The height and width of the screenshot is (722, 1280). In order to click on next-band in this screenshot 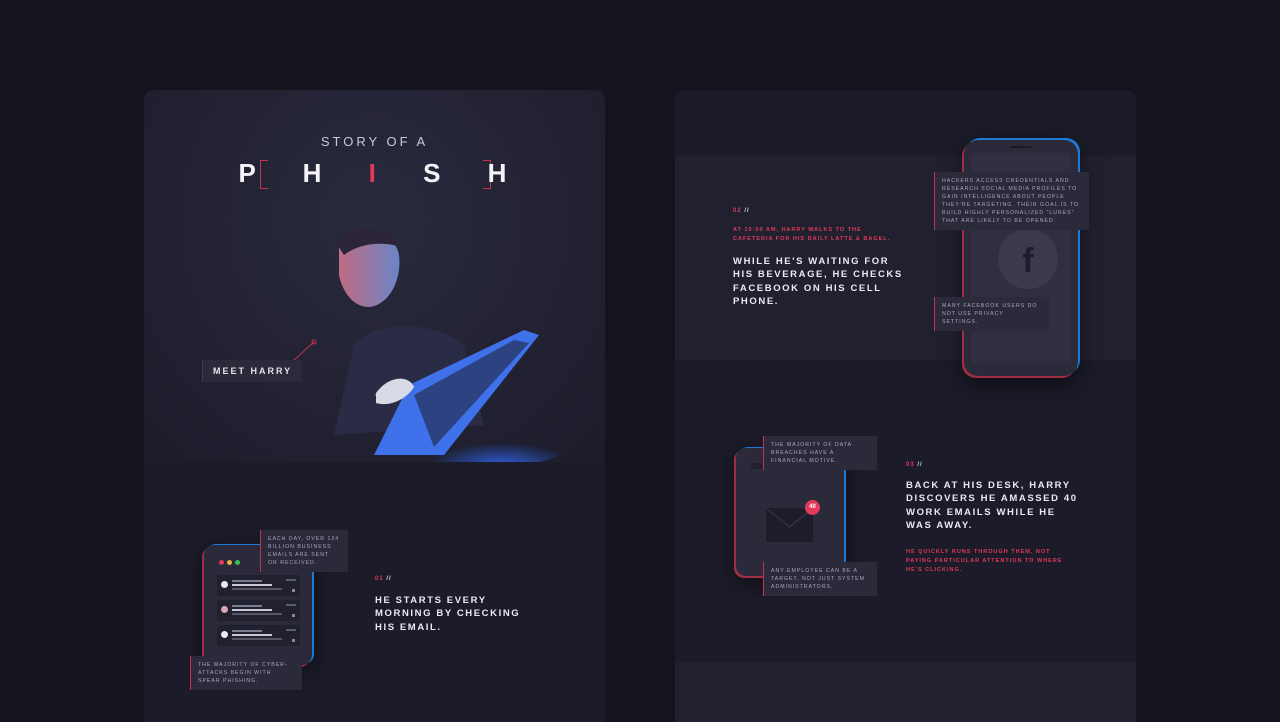, I will do `click(905, 692)`.